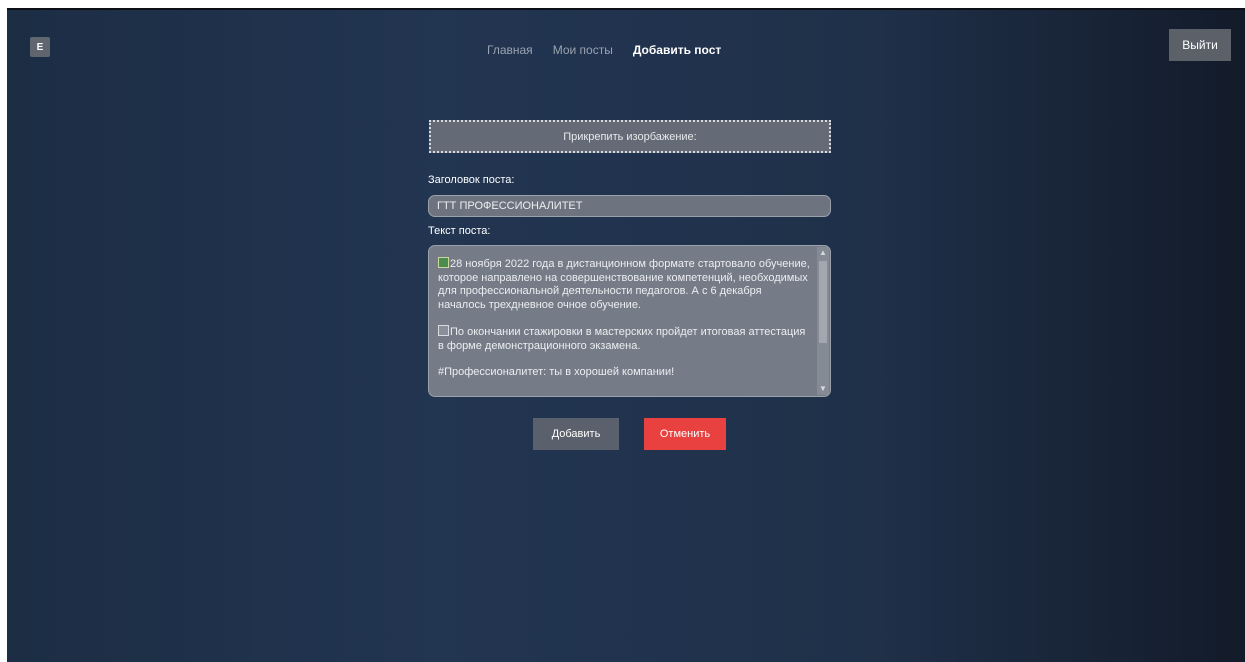  I want to click on nav-my-posts: Мои посты, so click(583, 50).